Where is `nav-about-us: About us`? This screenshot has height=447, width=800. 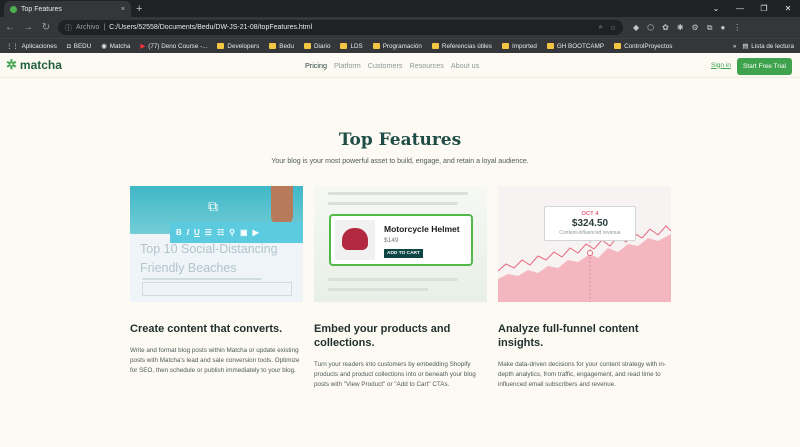 nav-about-us: About us is located at coordinates (465, 65).